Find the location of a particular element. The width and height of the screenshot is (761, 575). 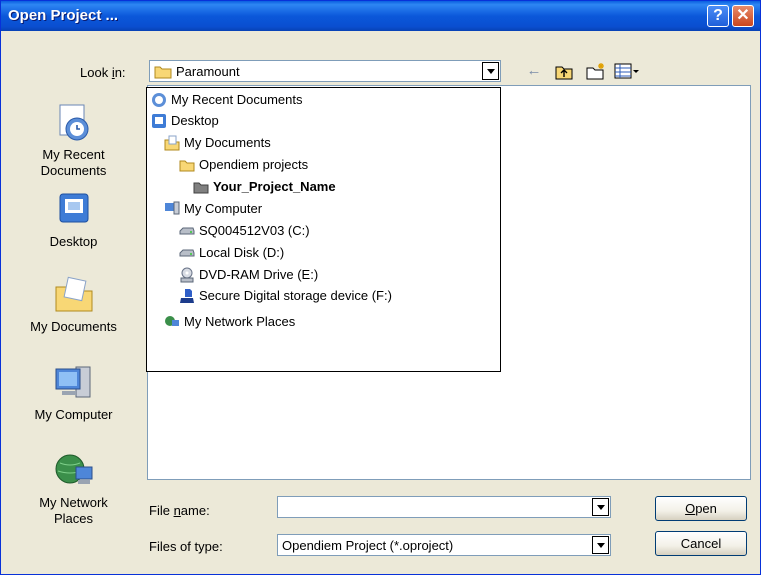

file-name-label: File name: is located at coordinates (179, 510).